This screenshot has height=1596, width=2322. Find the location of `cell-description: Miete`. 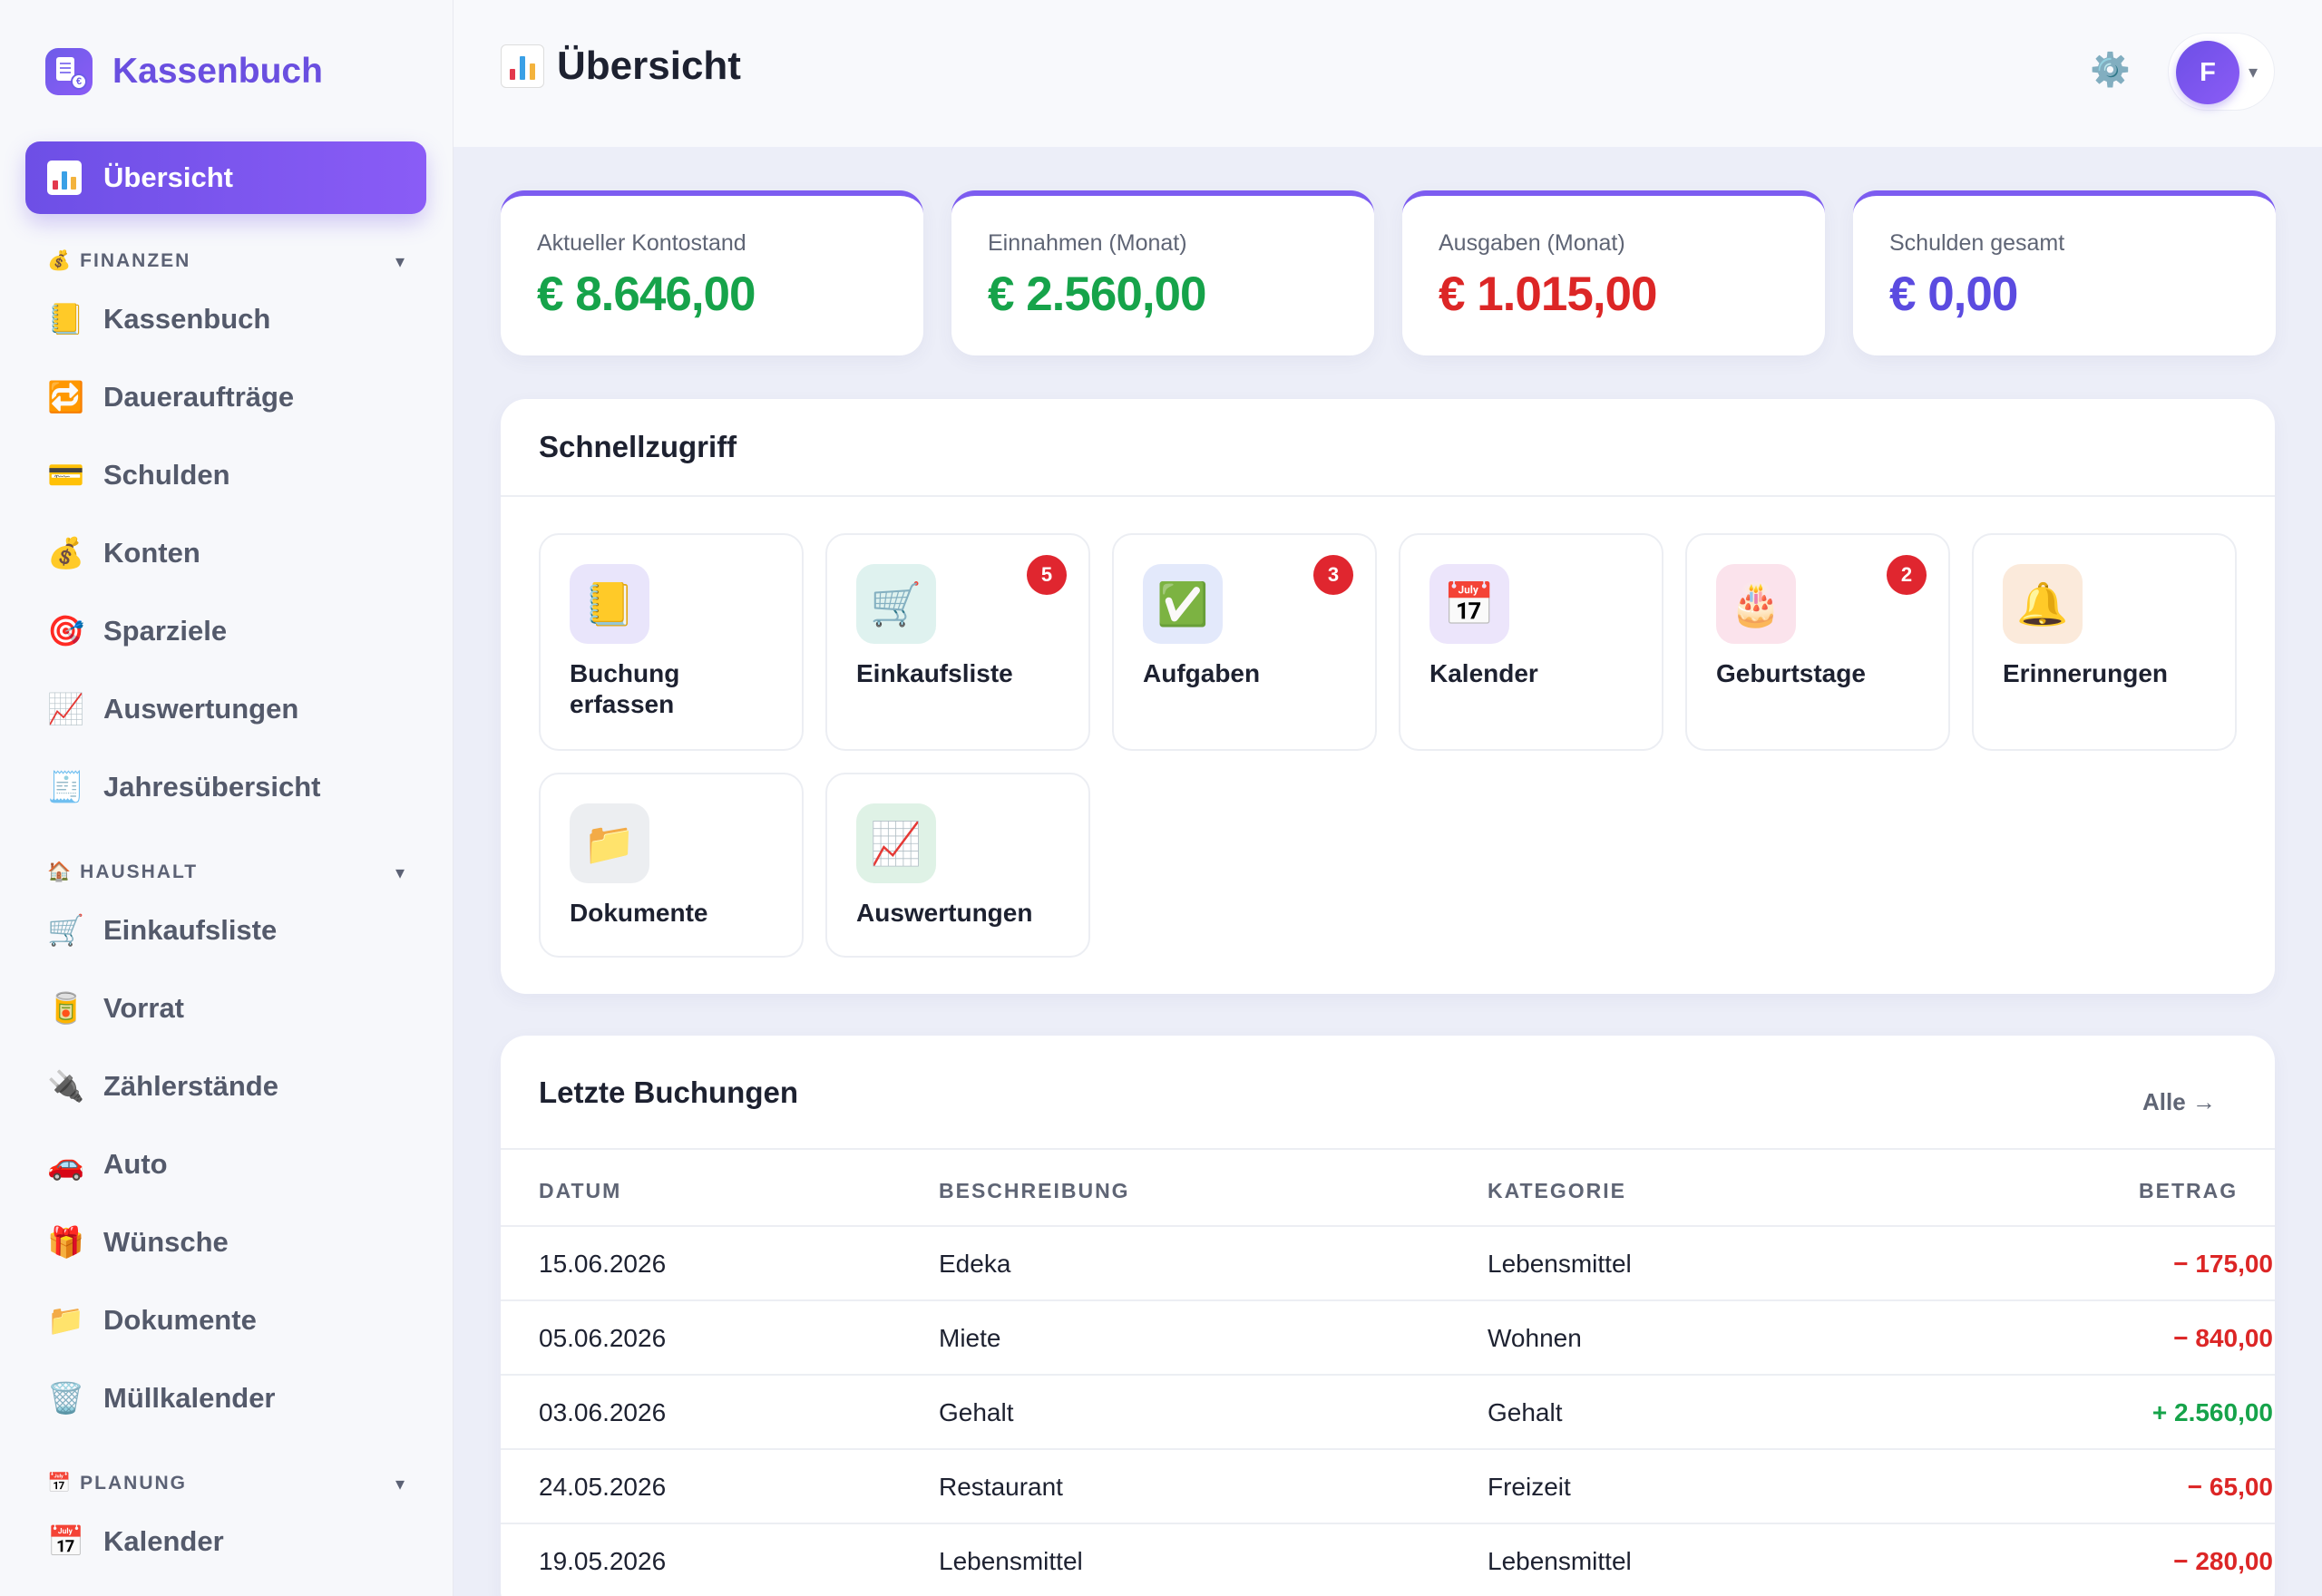

cell-description: Miete is located at coordinates (970, 1338).